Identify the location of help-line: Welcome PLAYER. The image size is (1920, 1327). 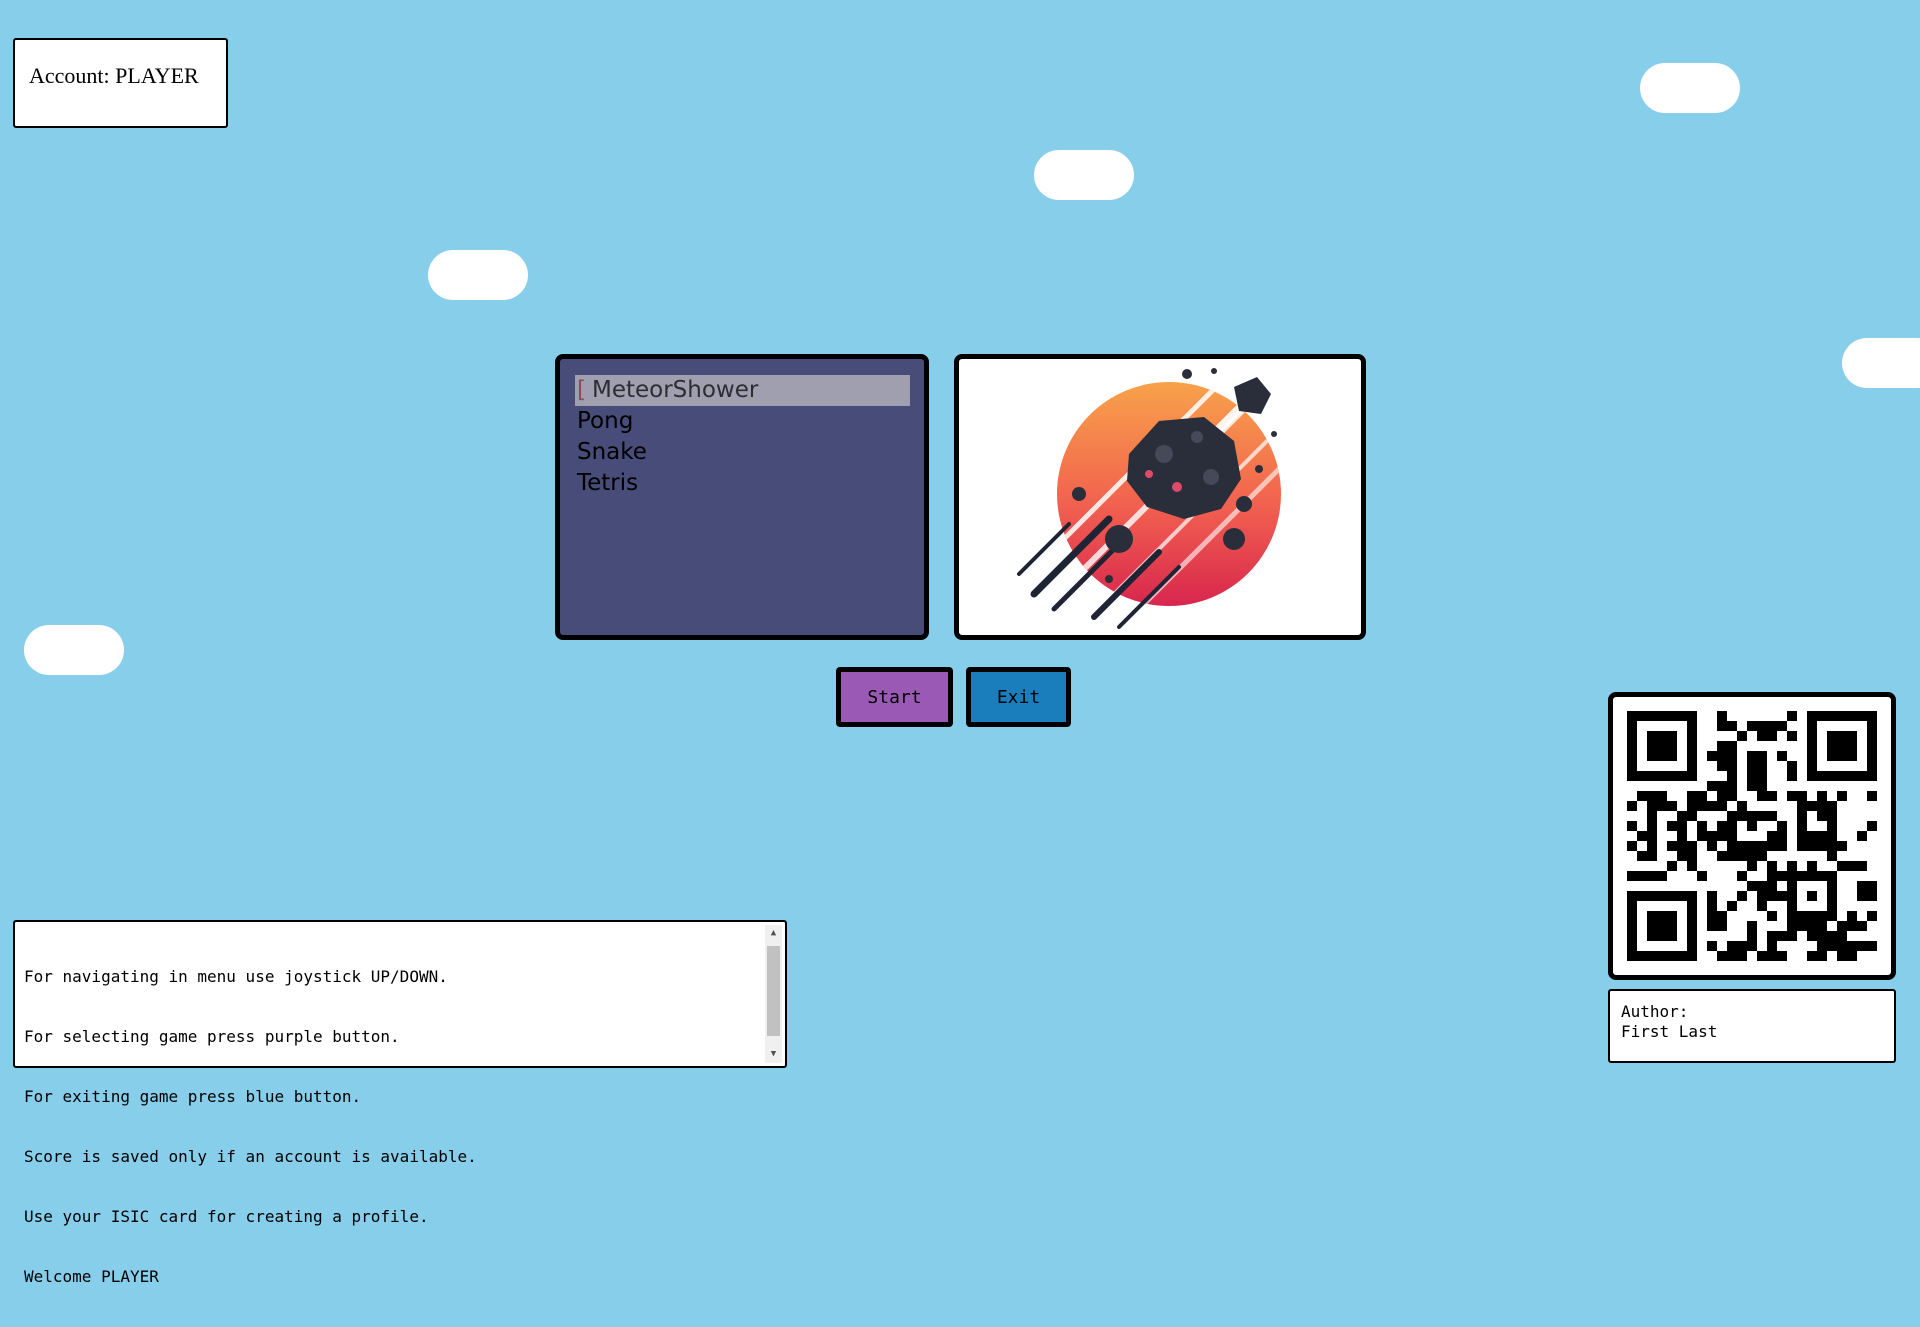
(91, 1276).